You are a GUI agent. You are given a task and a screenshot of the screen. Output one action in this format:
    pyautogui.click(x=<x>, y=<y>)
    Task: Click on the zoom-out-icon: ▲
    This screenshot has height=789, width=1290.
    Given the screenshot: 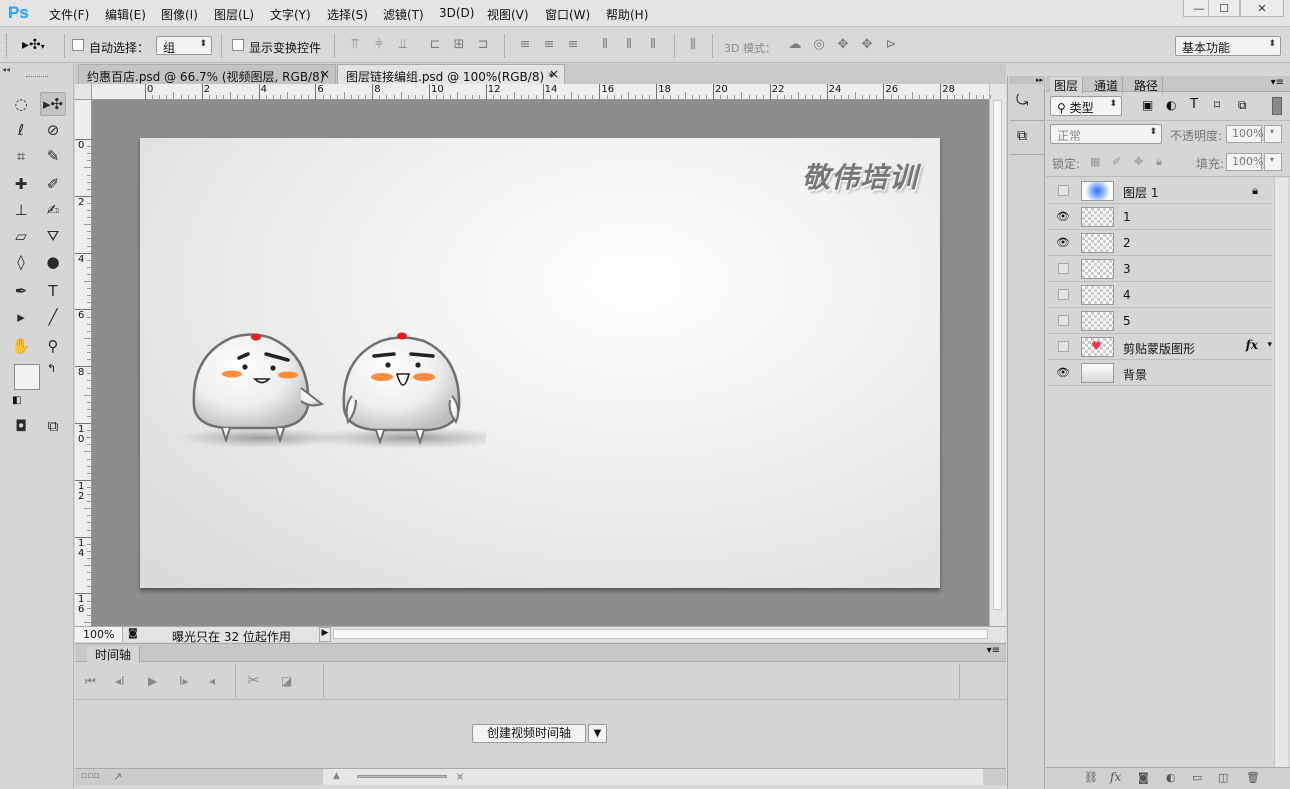 What is the action you would take?
    pyautogui.click(x=336, y=776)
    